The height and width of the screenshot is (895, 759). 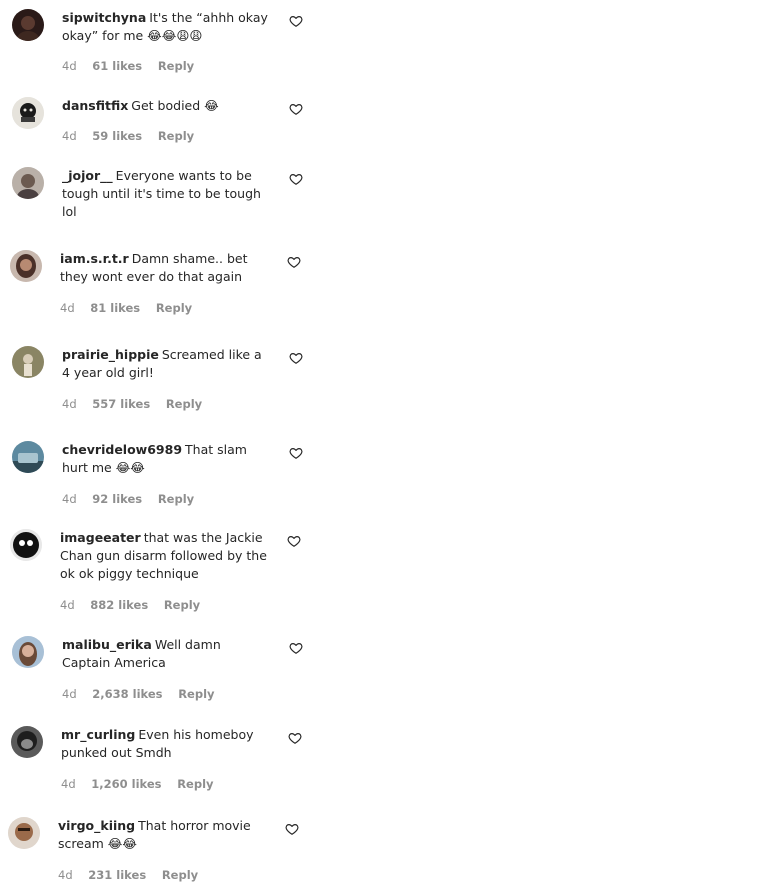 I want to click on comment-username: mr_curling, so click(x=98, y=734).